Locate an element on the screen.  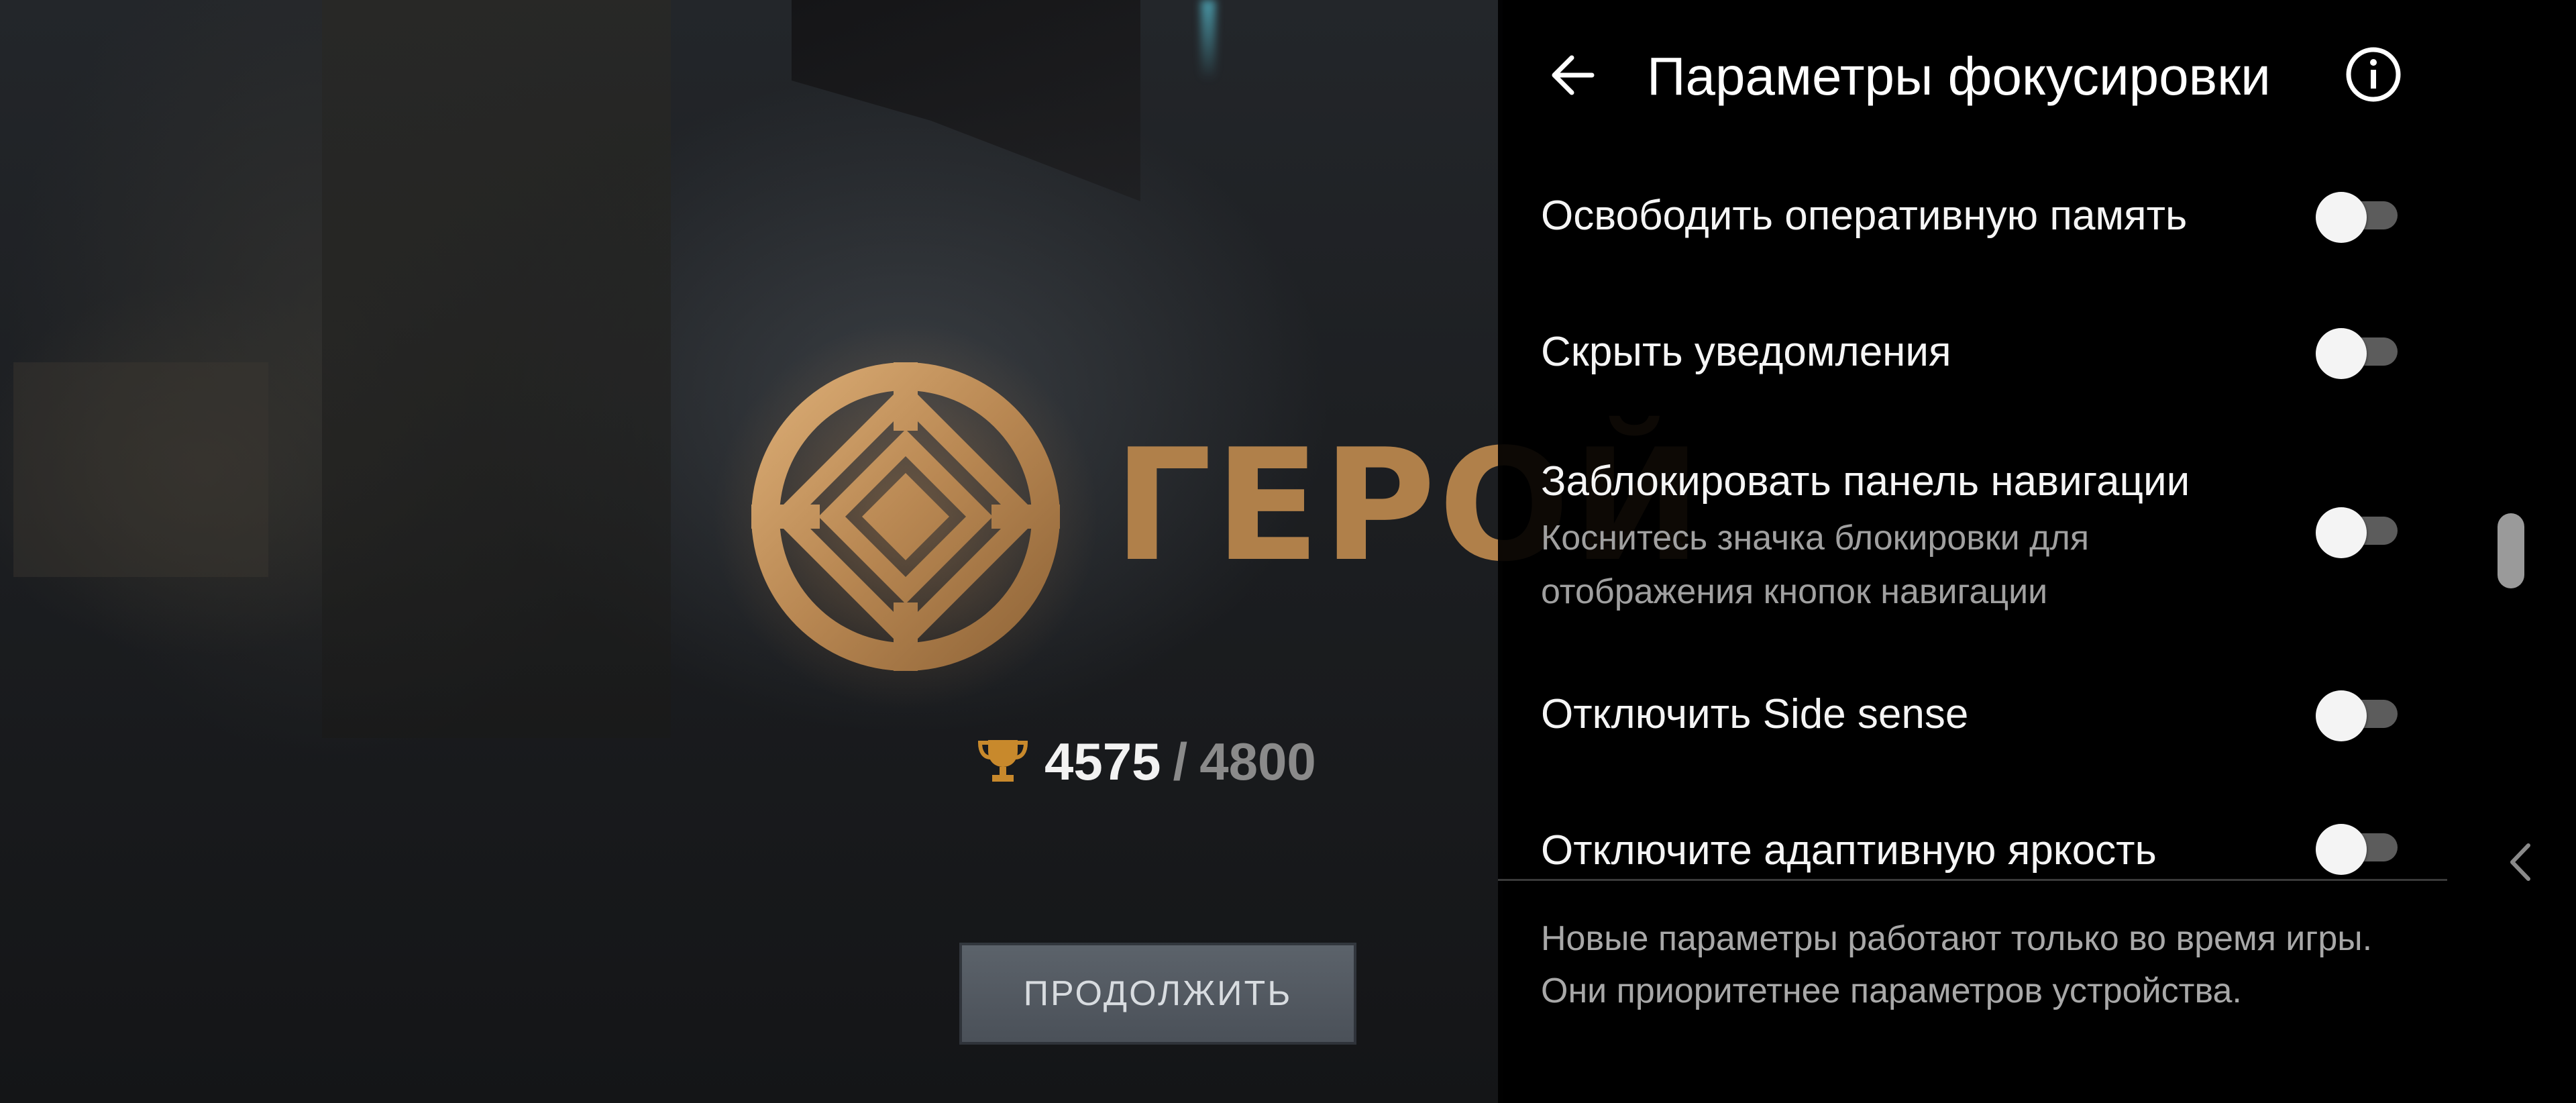
trophy-score: 4575 / 4800 is located at coordinates (1146, 762).